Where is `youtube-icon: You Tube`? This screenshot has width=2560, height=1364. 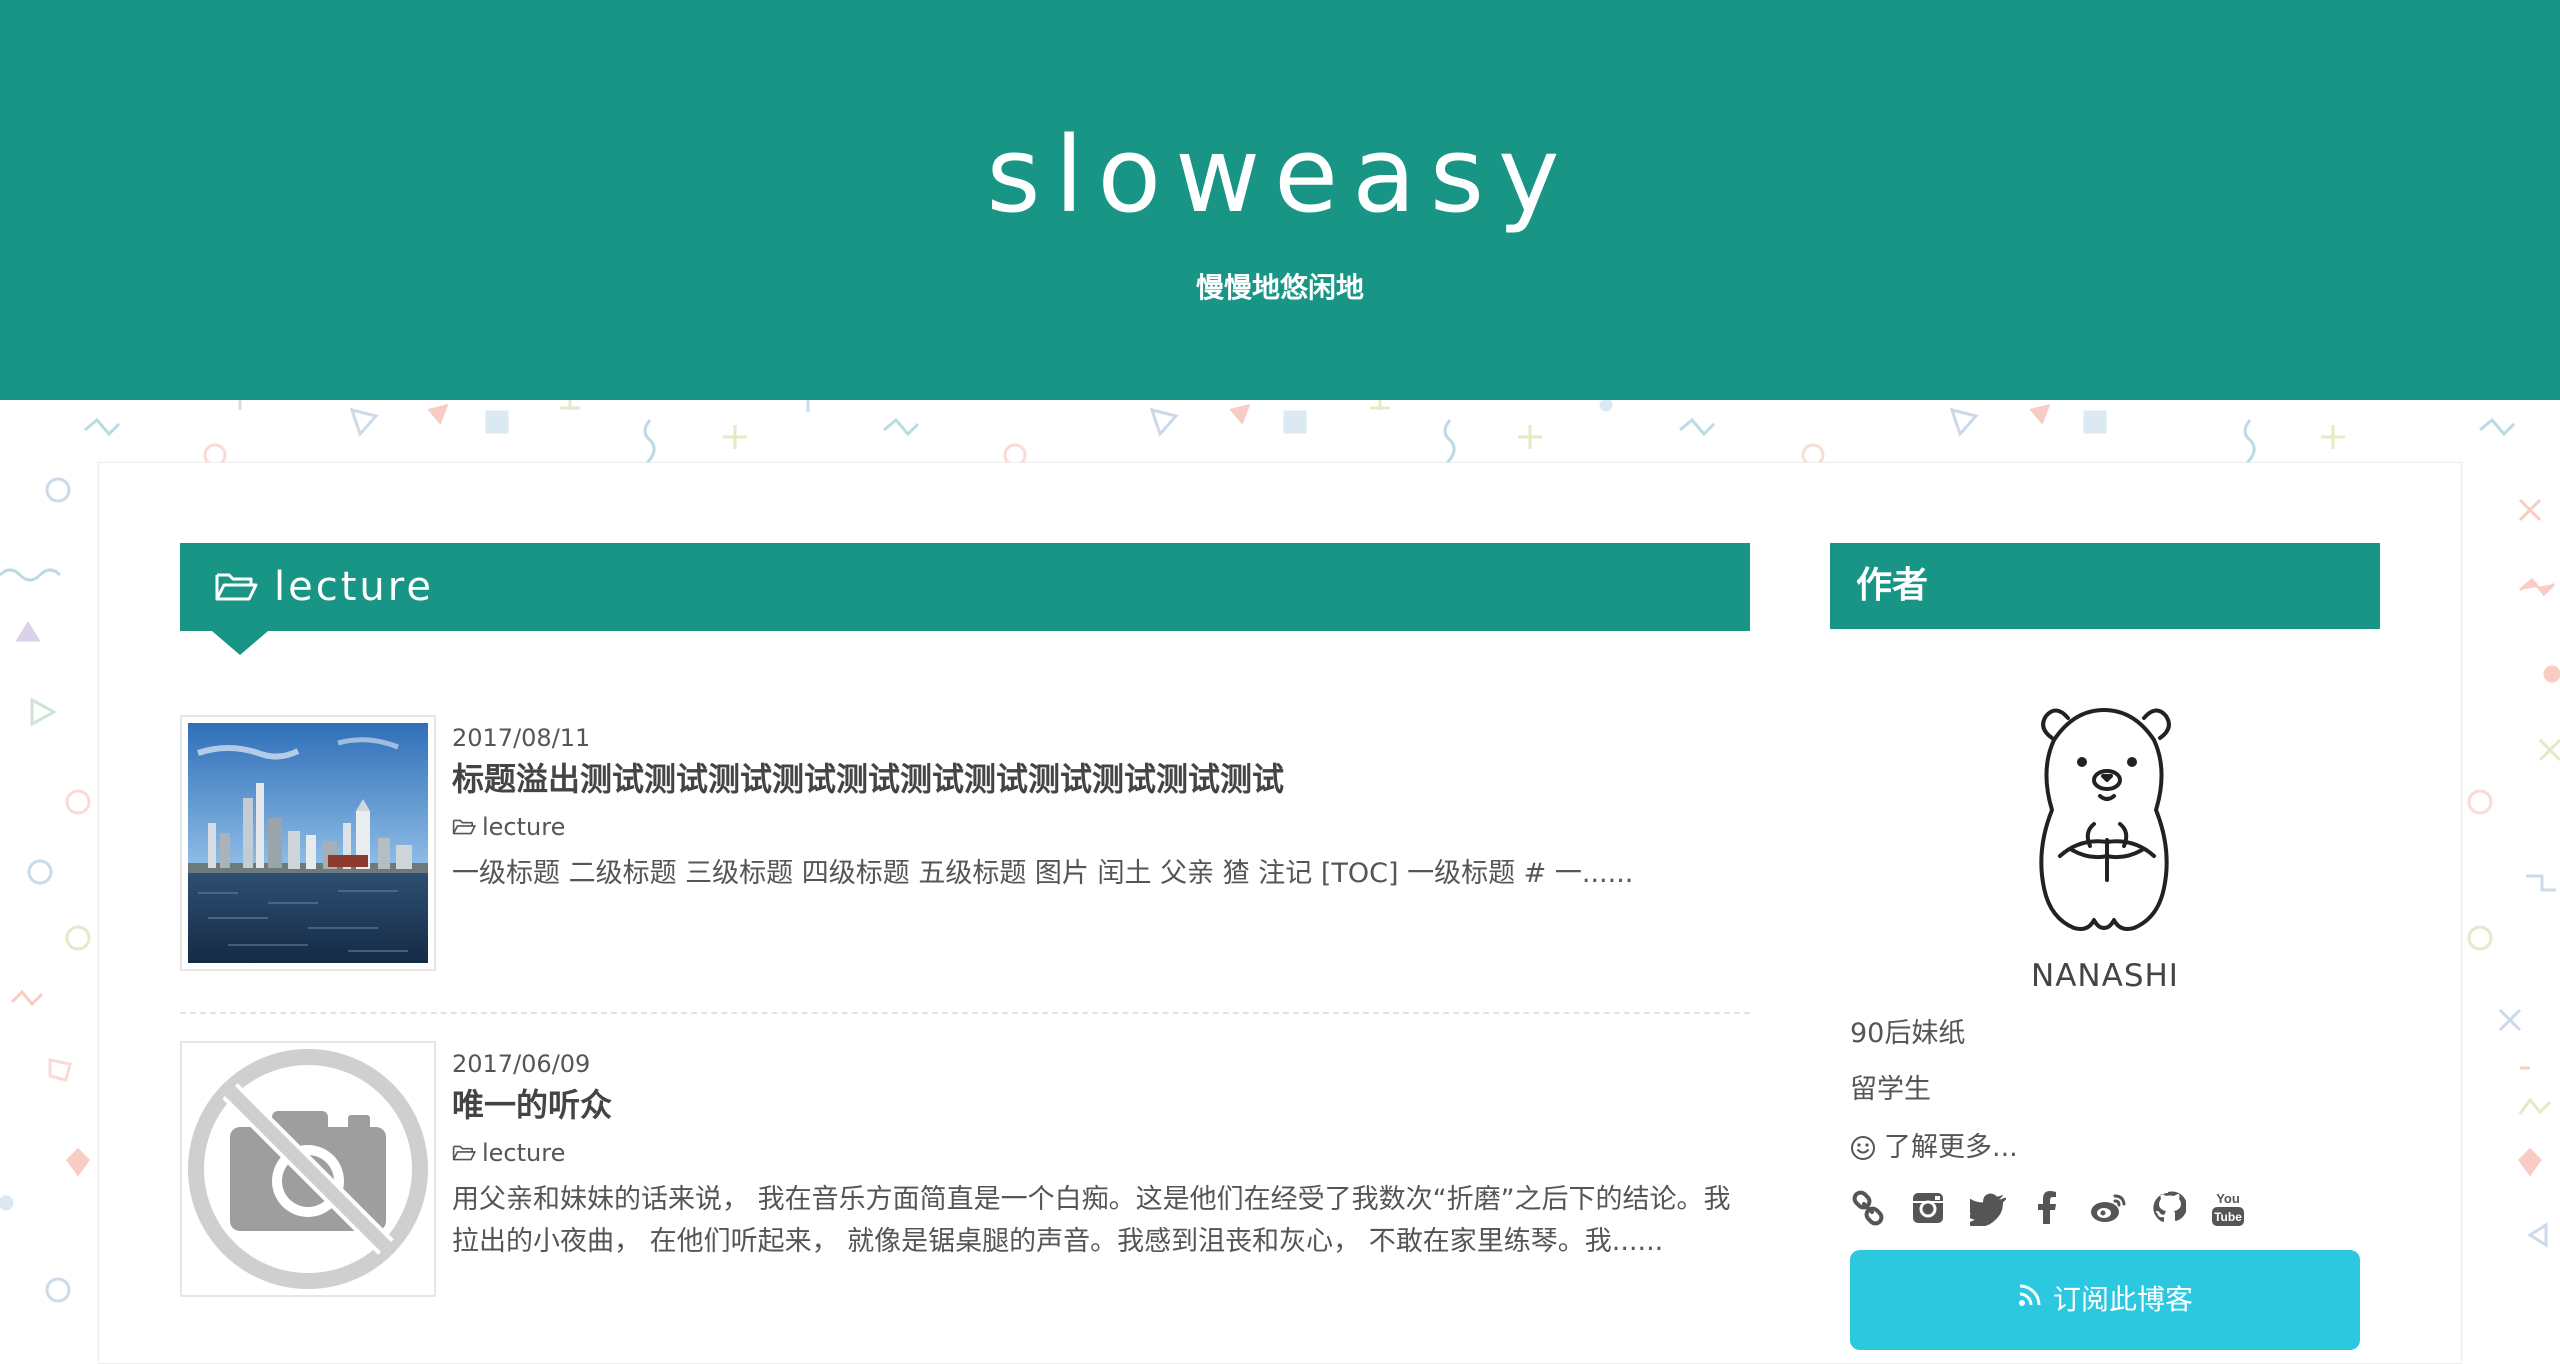
youtube-icon: You Tube is located at coordinates (2228, 1208).